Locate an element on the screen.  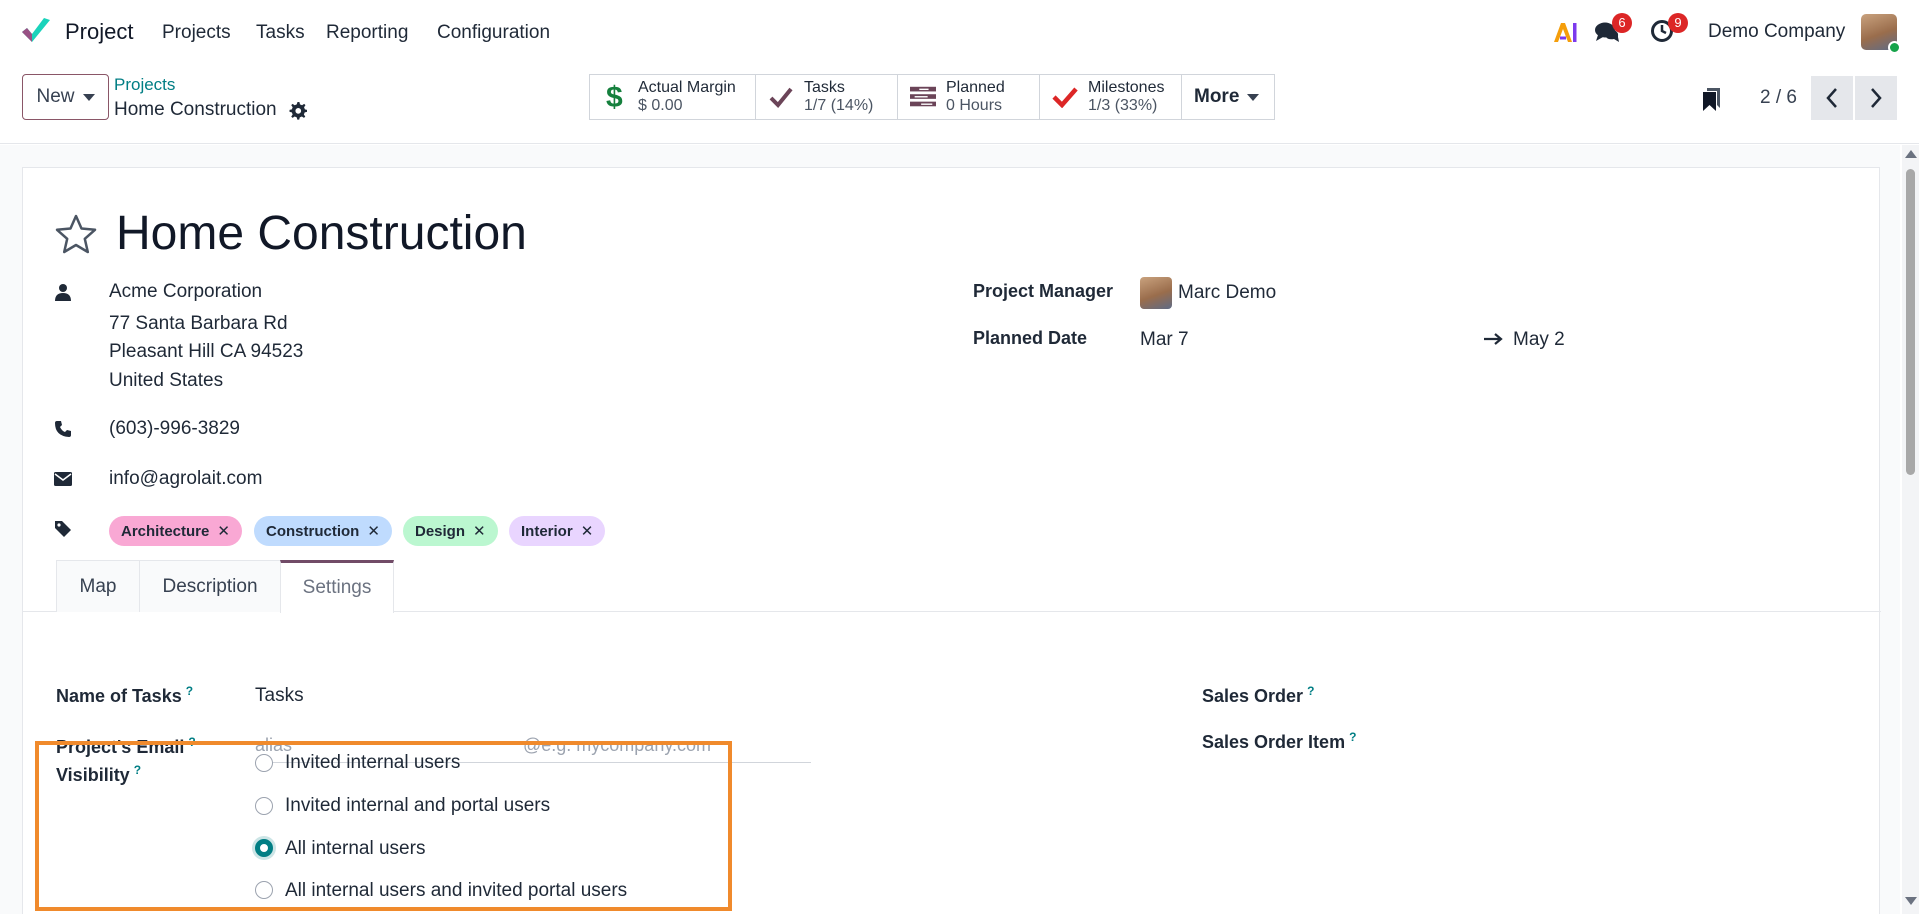
star-icon is located at coordinates (76, 234).